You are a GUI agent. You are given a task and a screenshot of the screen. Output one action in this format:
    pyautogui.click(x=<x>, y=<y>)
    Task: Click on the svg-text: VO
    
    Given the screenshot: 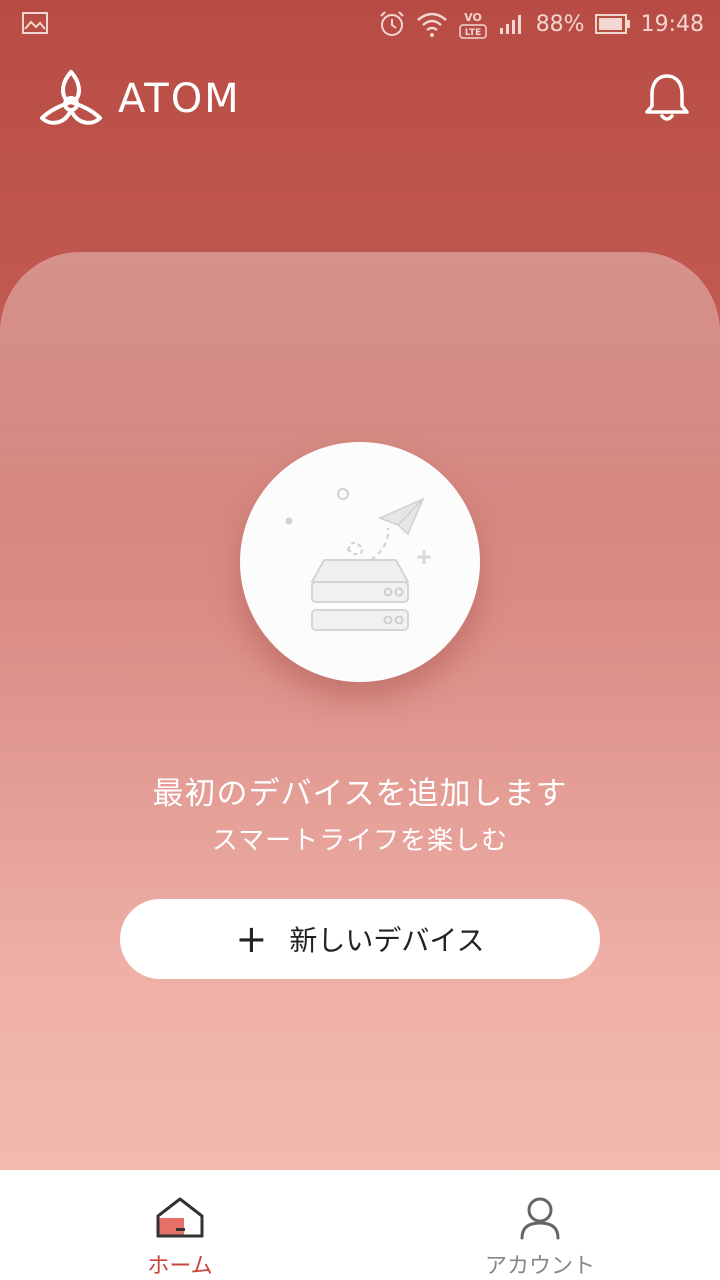 What is the action you would take?
    pyautogui.click(x=473, y=17)
    